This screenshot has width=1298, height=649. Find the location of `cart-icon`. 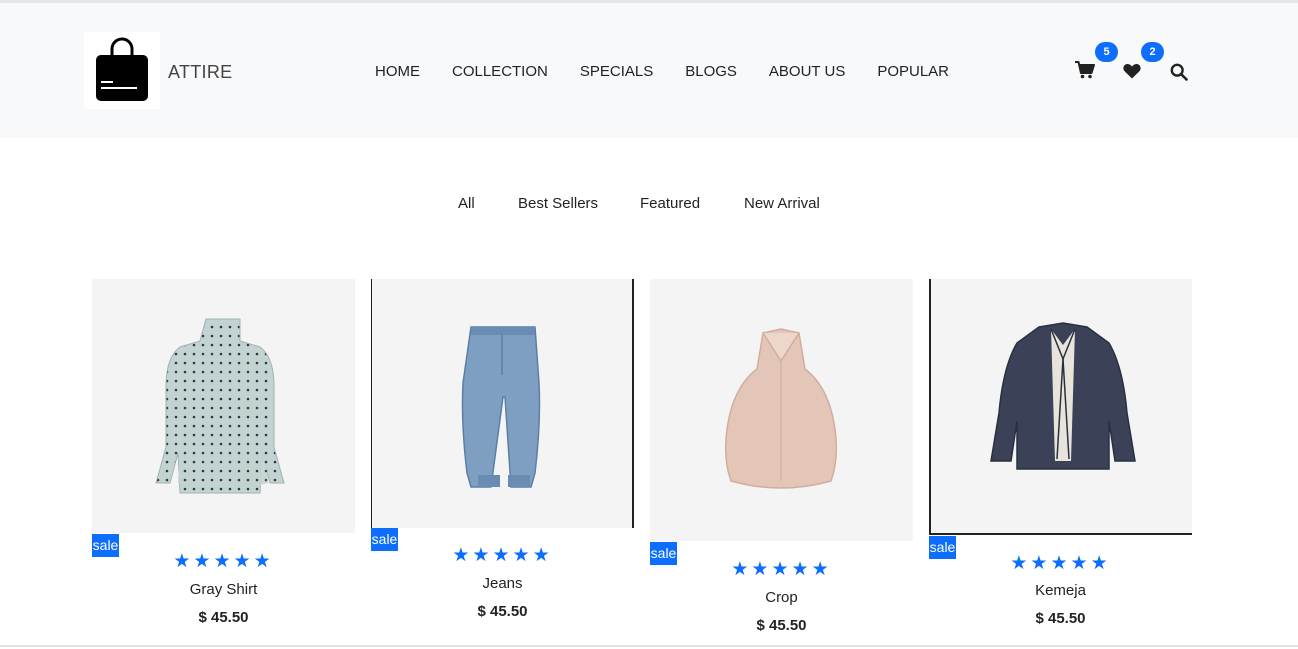

cart-icon is located at coordinates (1085, 70).